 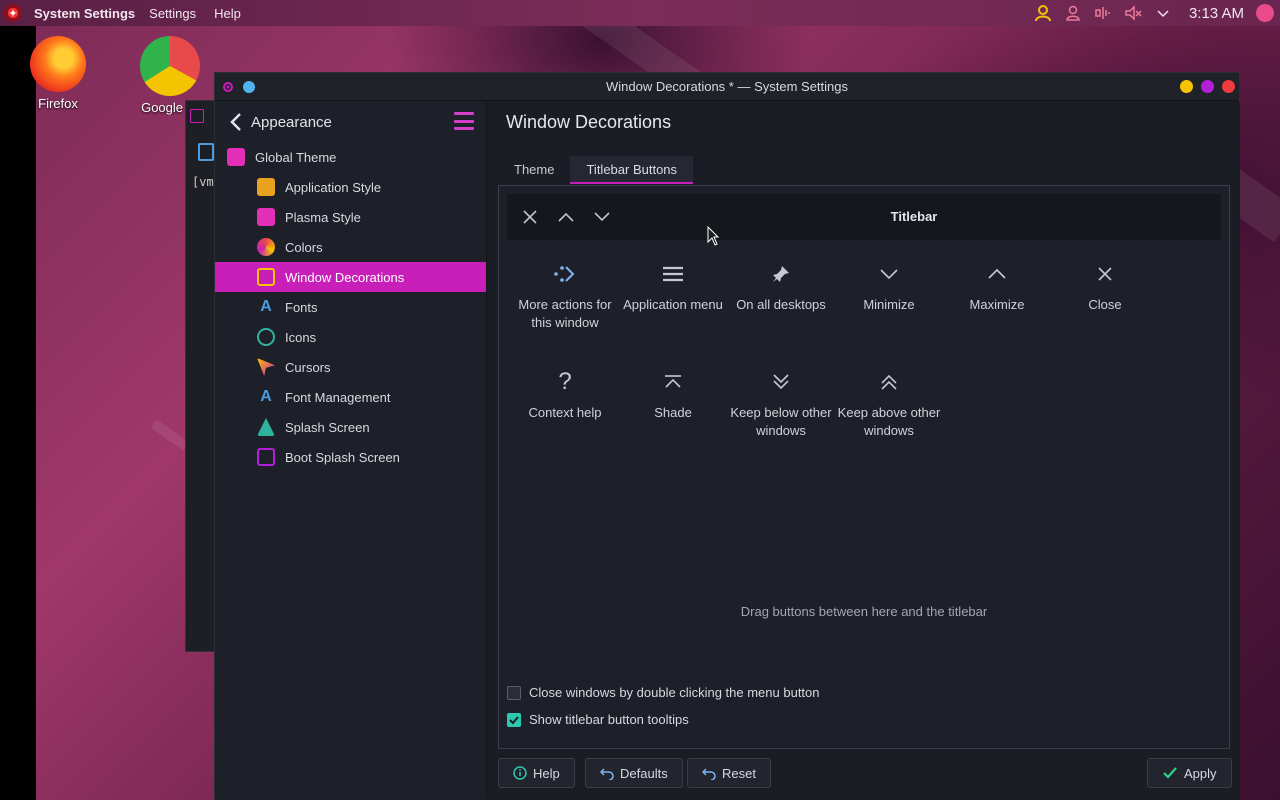 What do you see at coordinates (350, 427) in the screenshot?
I see `sidebar-item-splash-screen: Splash Screen` at bounding box center [350, 427].